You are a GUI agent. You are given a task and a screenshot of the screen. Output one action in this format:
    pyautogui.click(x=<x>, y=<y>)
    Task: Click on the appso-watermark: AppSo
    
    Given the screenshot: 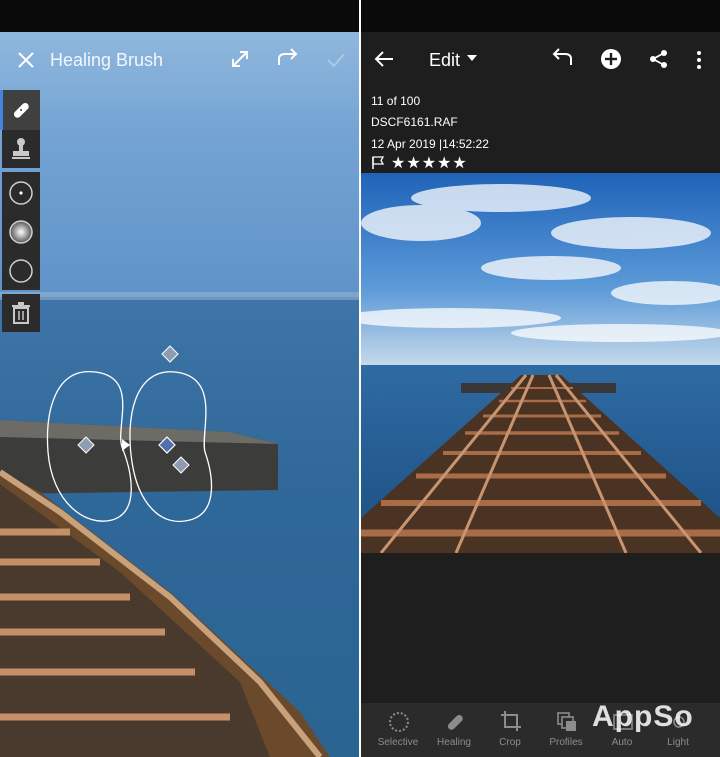 What is the action you would take?
    pyautogui.click(x=643, y=716)
    